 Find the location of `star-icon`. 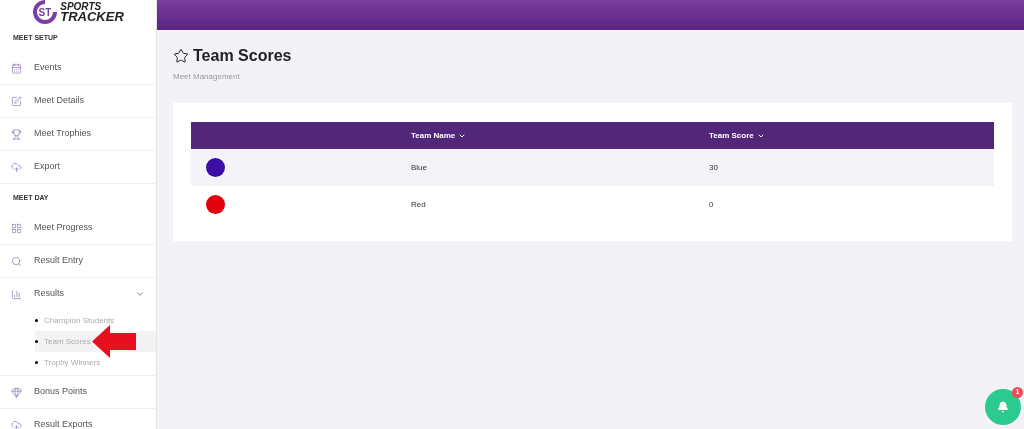

star-icon is located at coordinates (181, 56).